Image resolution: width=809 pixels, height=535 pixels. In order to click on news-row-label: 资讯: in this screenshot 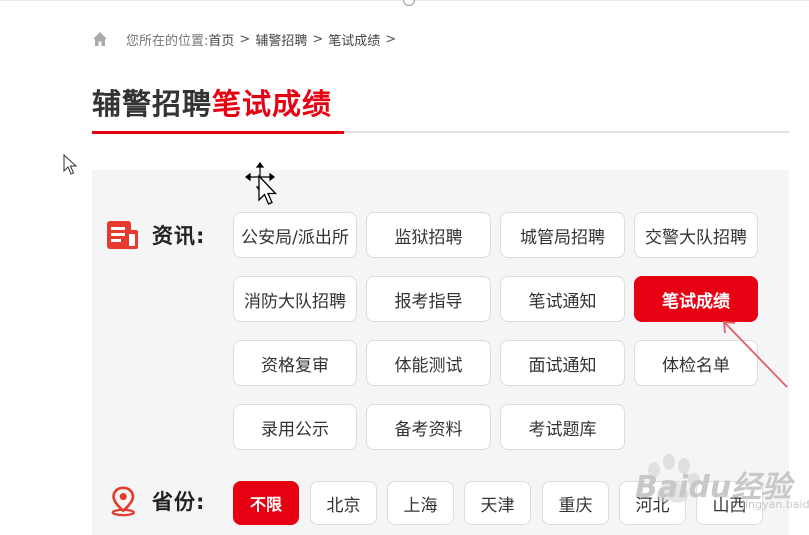, I will do `click(155, 235)`.